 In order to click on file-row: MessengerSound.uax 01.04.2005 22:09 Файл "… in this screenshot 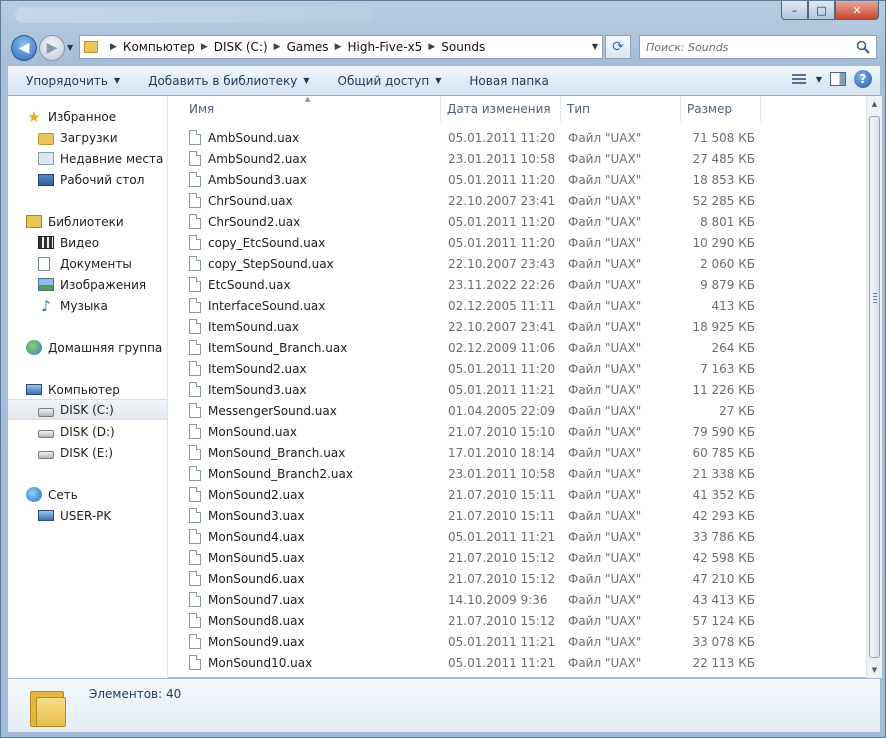, I will do `click(517, 410)`.